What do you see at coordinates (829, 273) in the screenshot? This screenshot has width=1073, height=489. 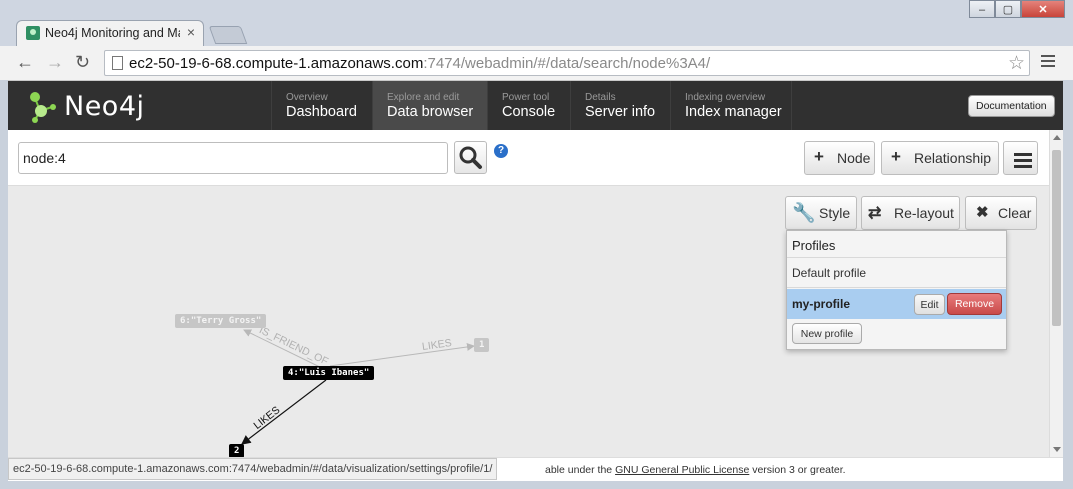 I see `profile-default: Default profile` at bounding box center [829, 273].